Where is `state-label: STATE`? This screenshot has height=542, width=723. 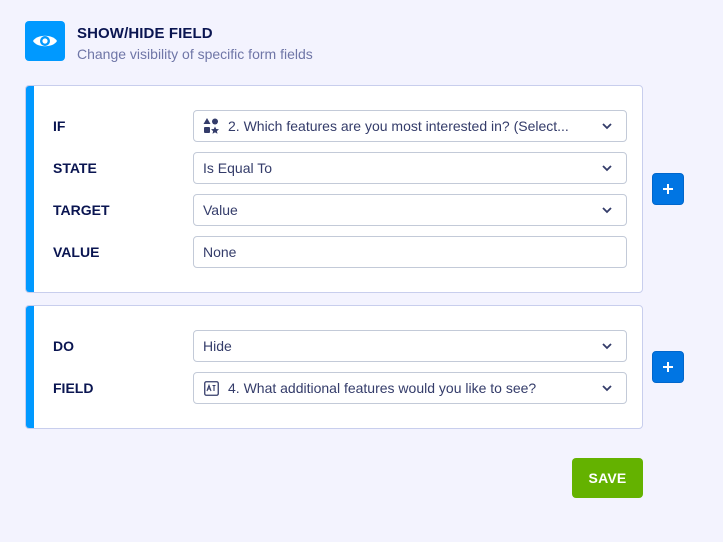 state-label: STATE is located at coordinates (75, 168).